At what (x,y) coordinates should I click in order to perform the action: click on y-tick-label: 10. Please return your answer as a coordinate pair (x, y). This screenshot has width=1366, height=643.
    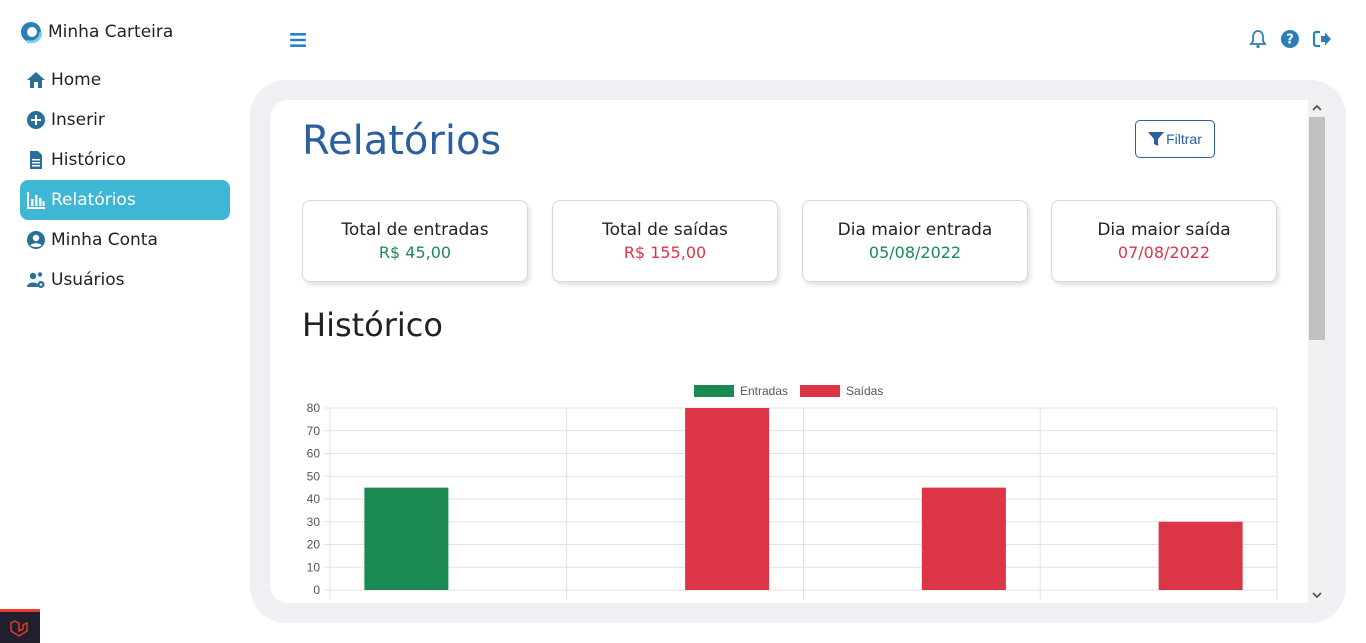
    Looking at the image, I should click on (314, 567).